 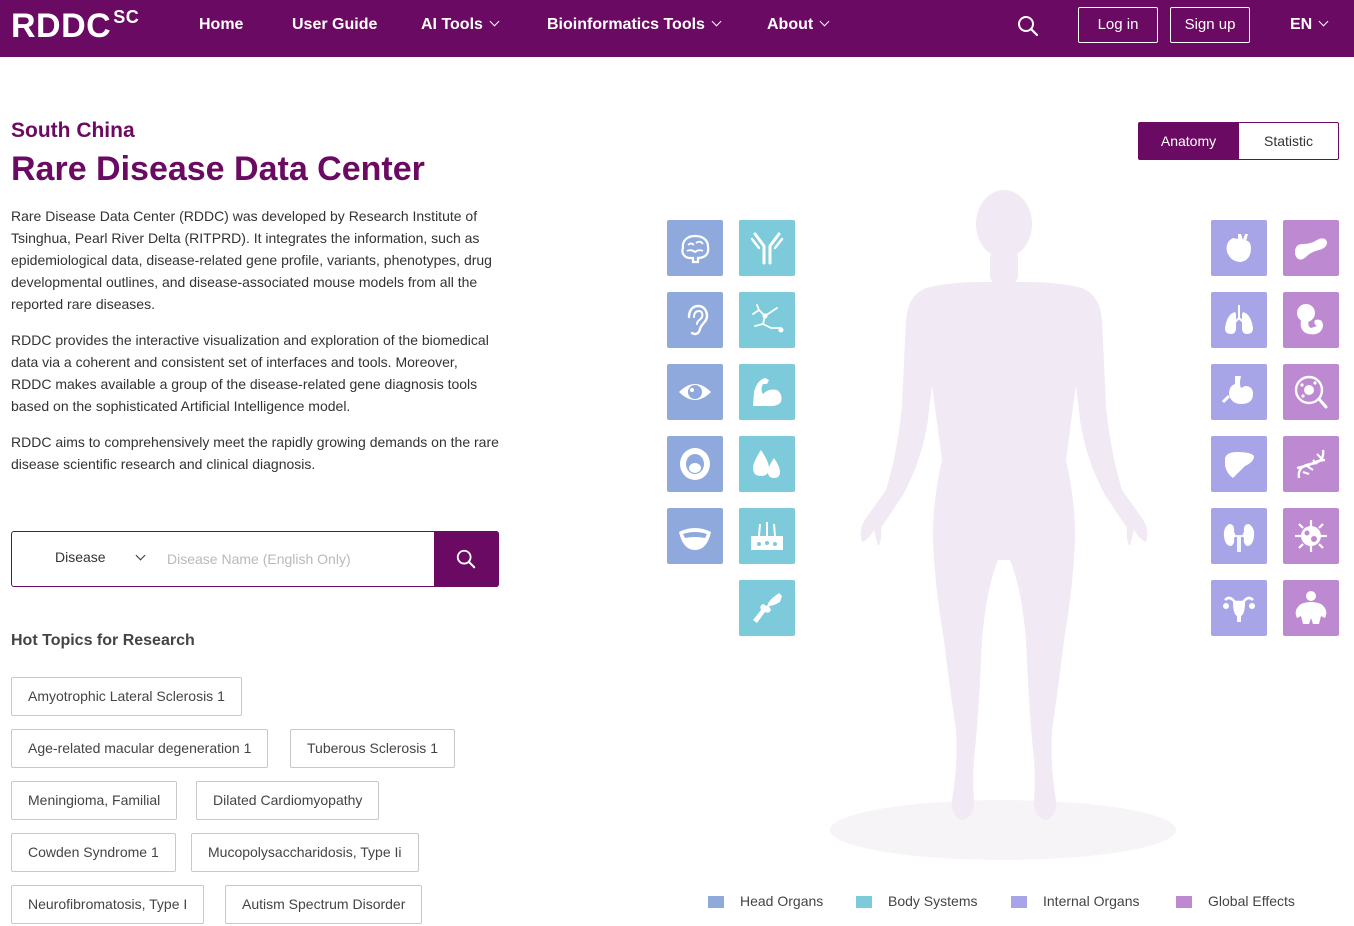 What do you see at coordinates (75, 28) in the screenshot?
I see `site-logo: RDDC SC` at bounding box center [75, 28].